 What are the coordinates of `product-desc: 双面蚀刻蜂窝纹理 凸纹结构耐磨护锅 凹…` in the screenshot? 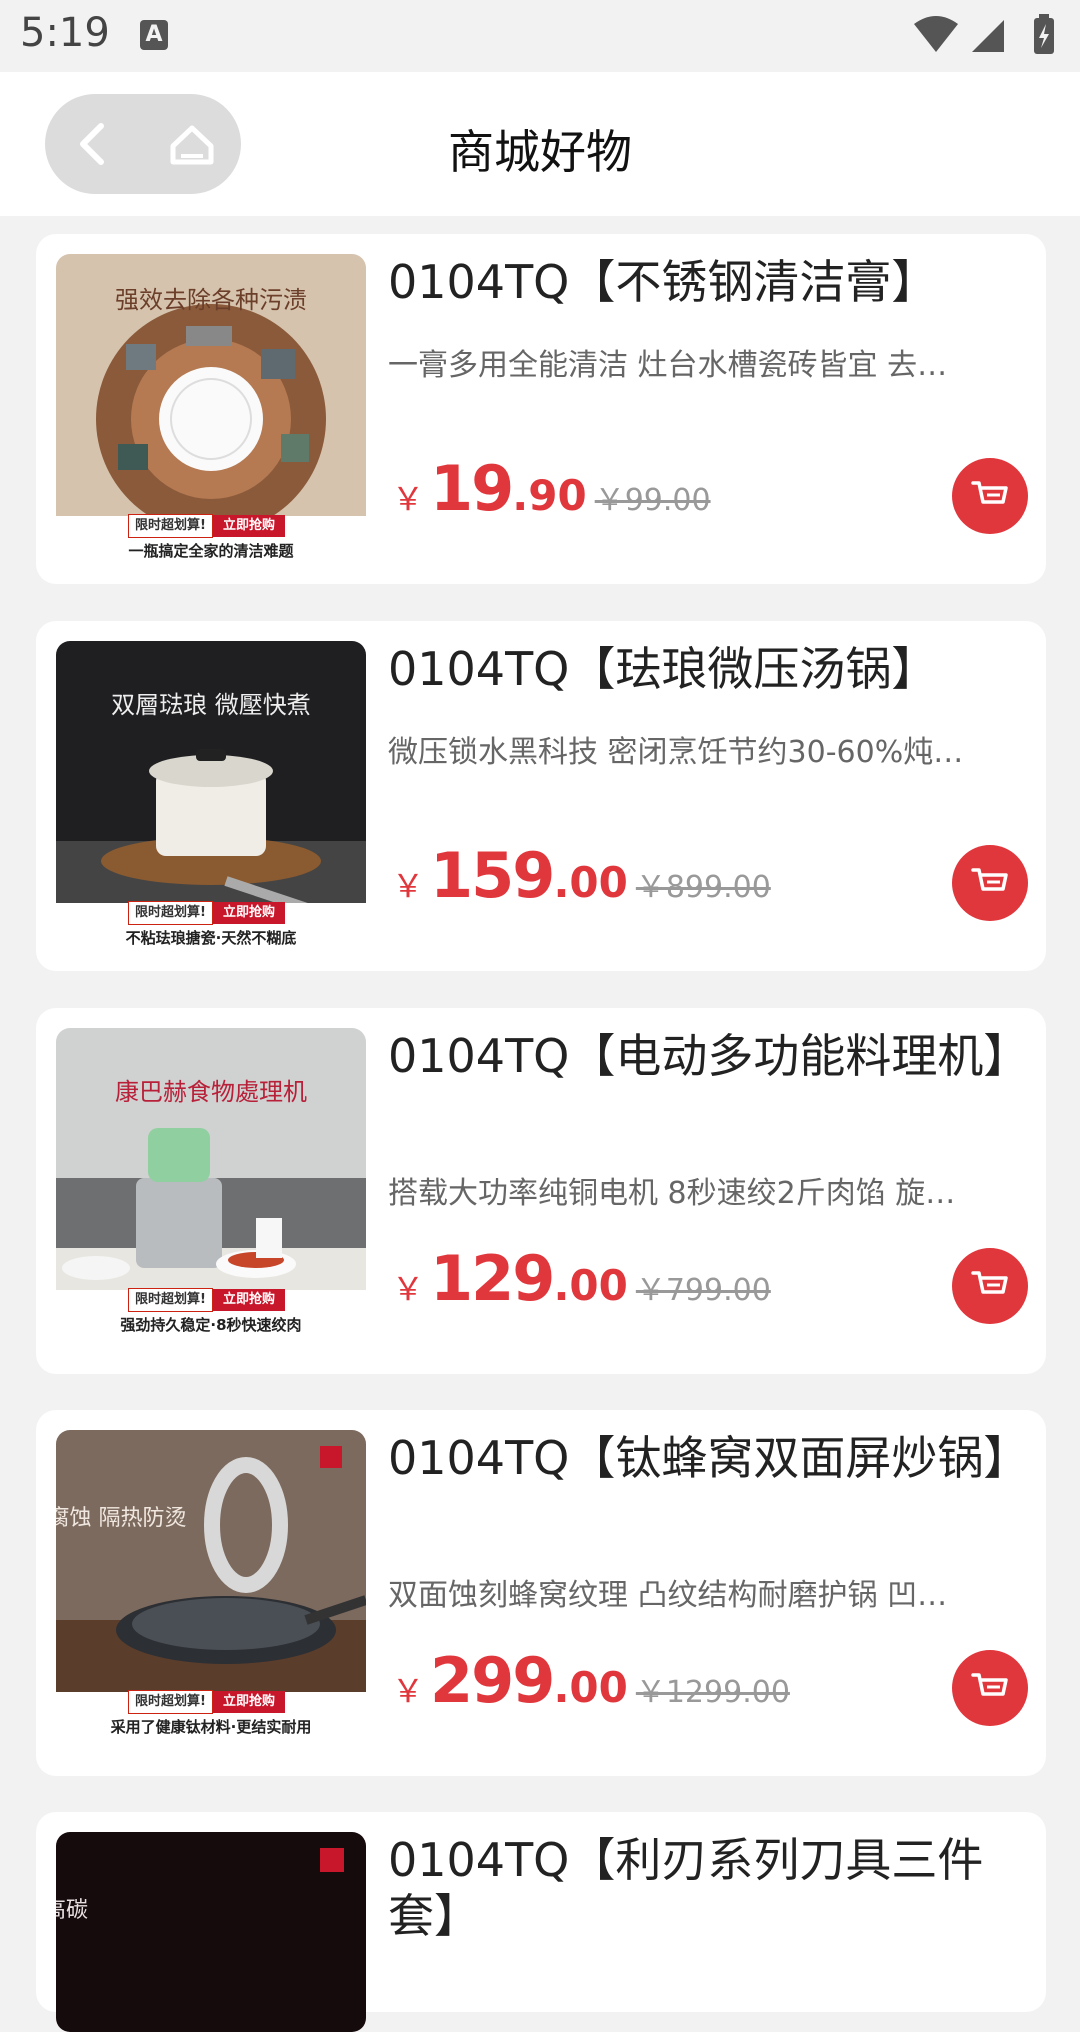 It's located at (668, 1595).